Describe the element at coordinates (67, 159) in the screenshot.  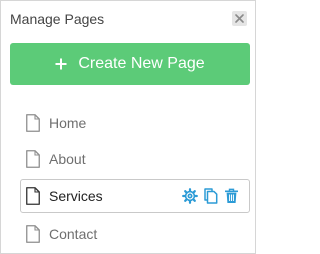
I see `page-item-label: About` at that location.